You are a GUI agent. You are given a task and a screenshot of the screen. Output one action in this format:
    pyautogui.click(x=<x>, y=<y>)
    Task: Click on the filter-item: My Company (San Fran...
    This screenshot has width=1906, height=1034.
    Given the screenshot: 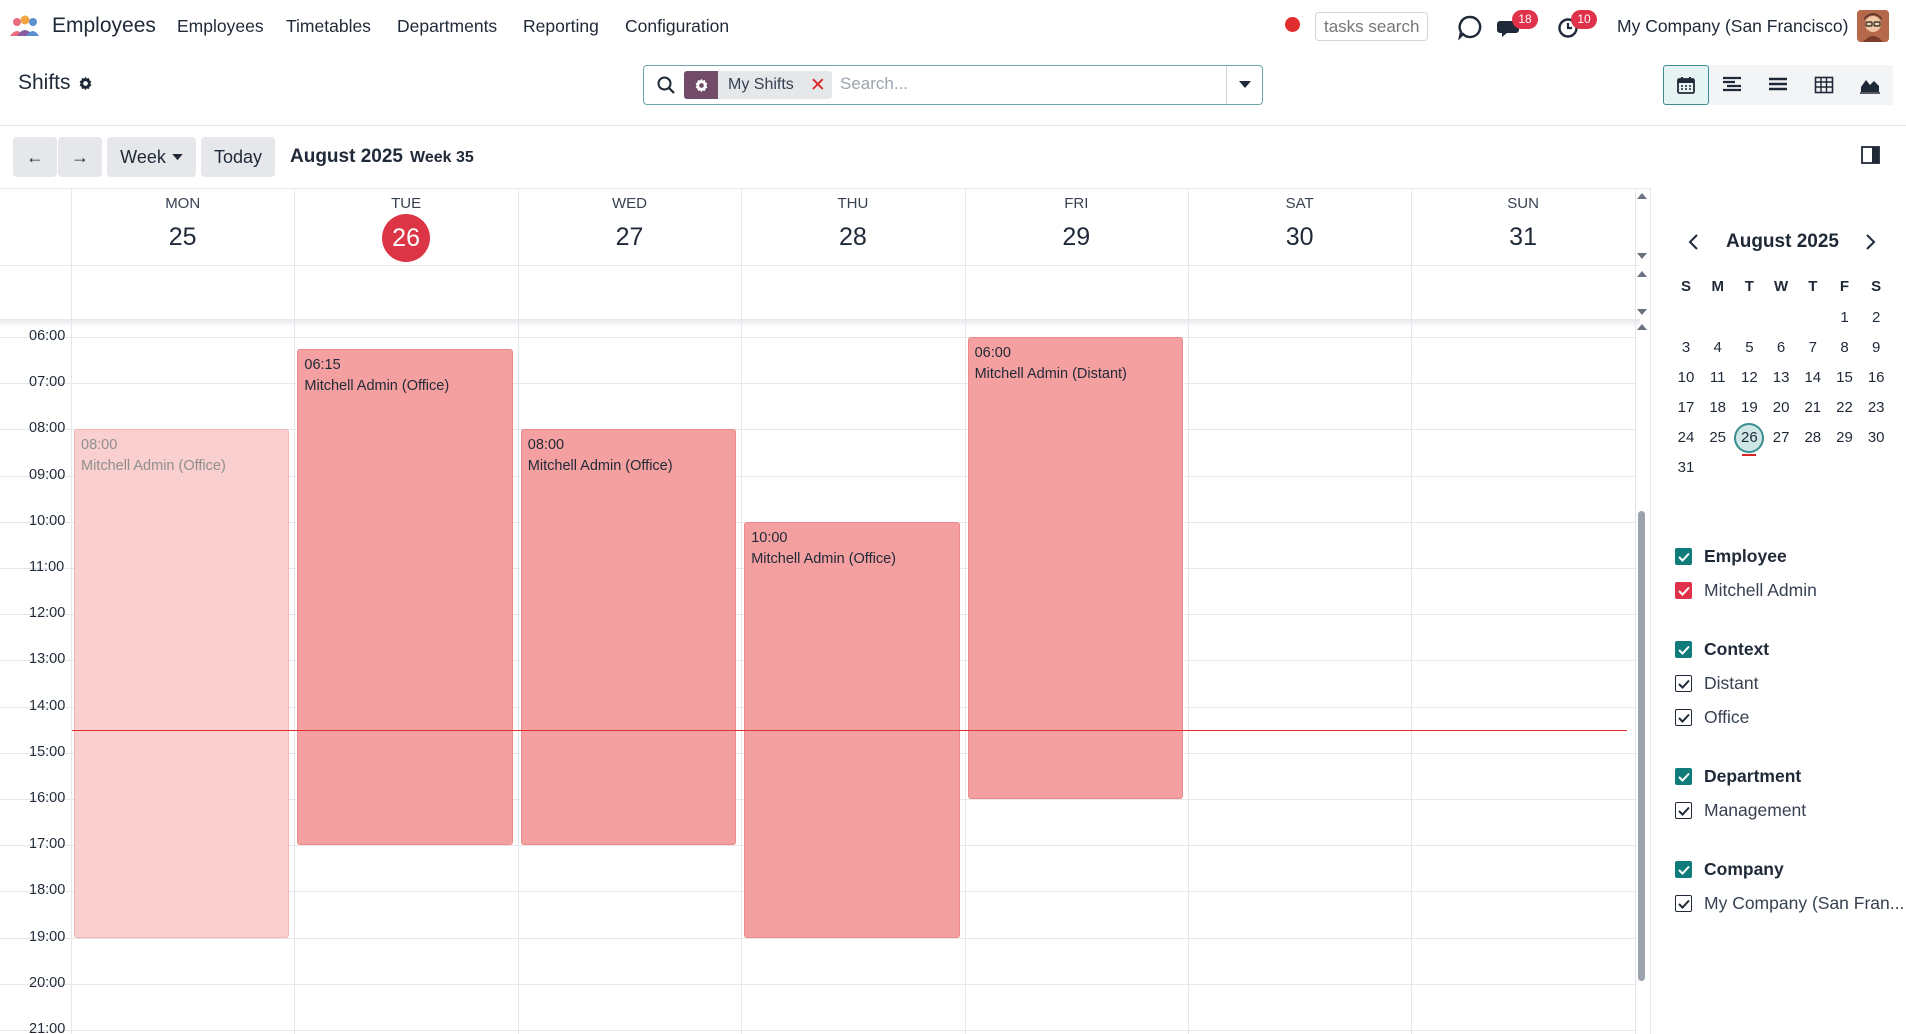 What is the action you would take?
    pyautogui.click(x=1789, y=903)
    